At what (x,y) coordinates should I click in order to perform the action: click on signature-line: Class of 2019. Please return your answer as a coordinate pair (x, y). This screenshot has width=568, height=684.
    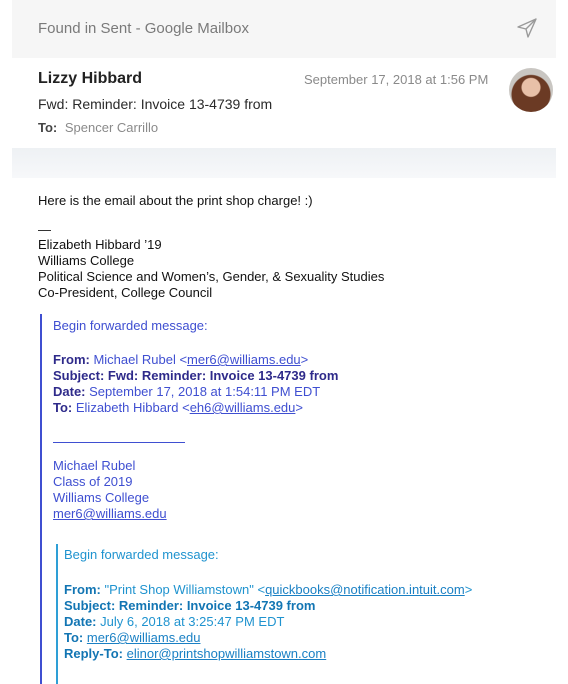
    Looking at the image, I should click on (93, 481).